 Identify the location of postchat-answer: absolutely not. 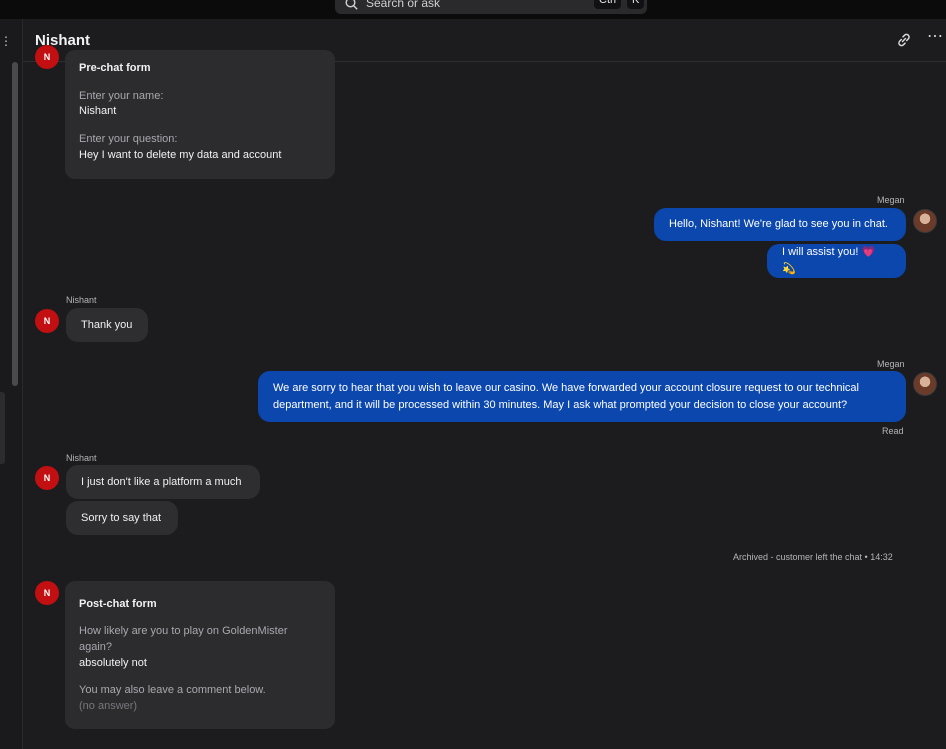
(113, 663).